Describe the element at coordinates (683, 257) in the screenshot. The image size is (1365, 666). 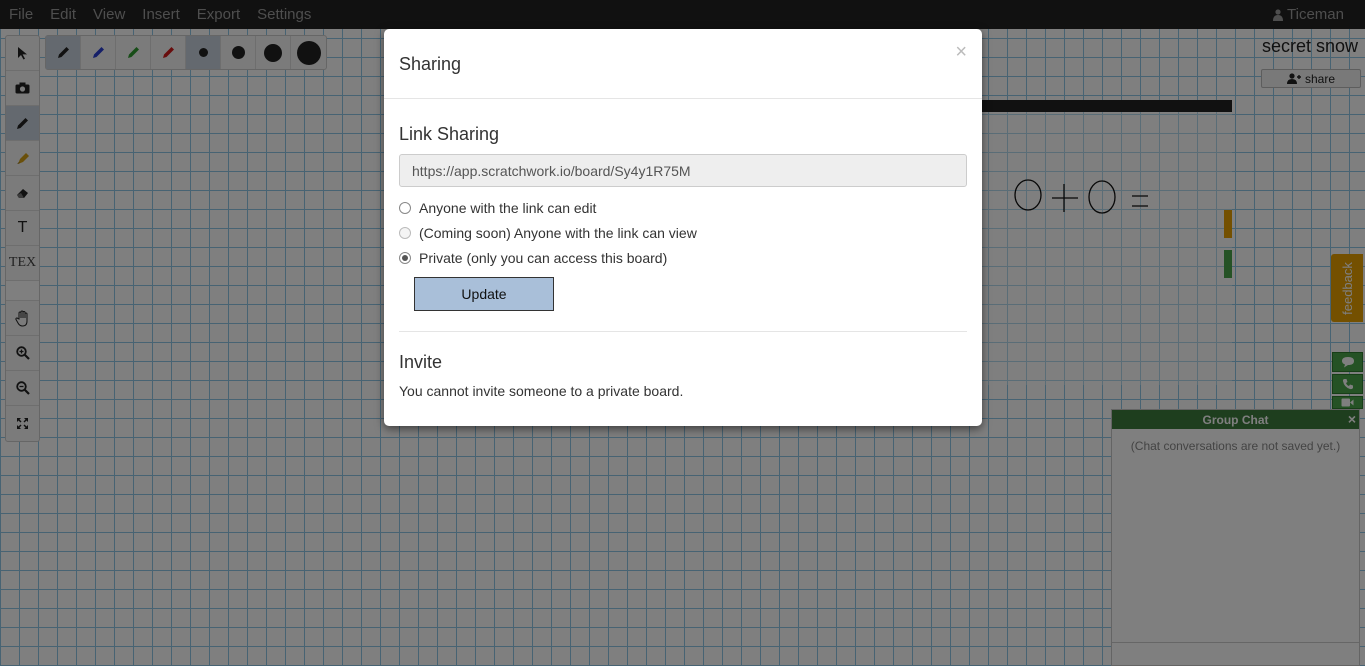
I see `option-private: Private (only you can access this board)` at that location.